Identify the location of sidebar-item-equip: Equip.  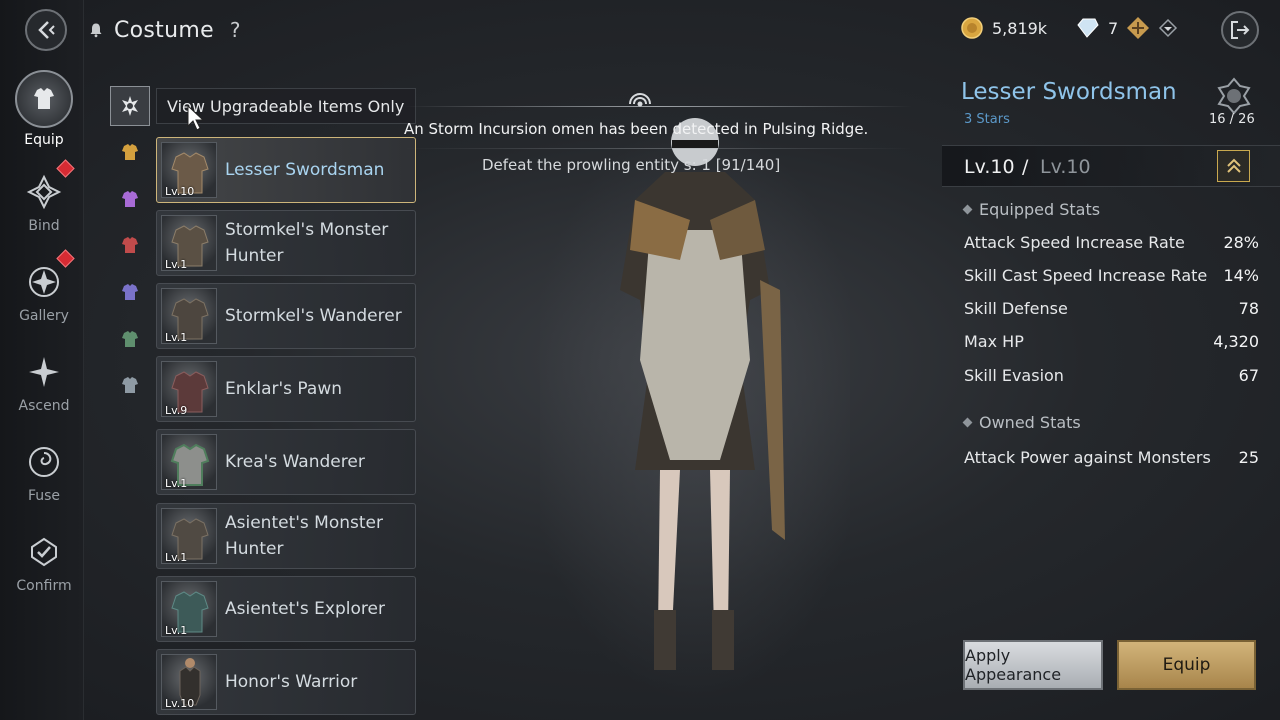
(44, 109).